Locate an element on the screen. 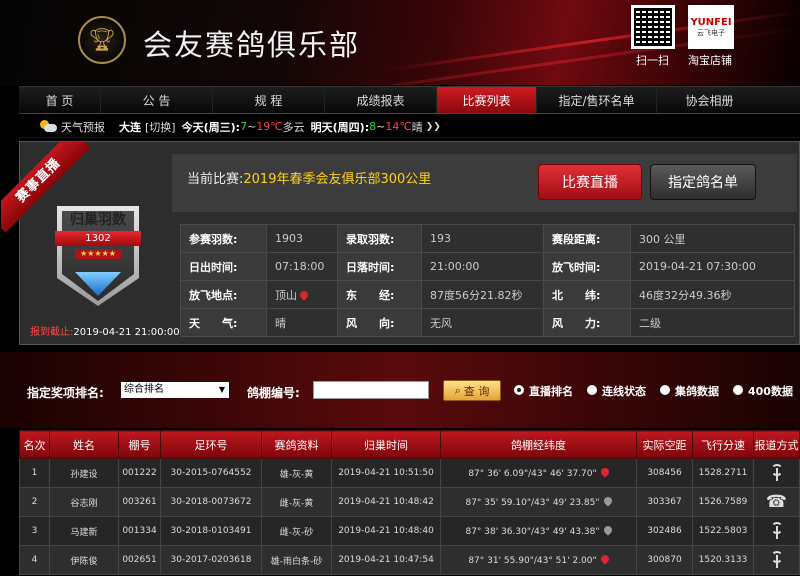 This screenshot has height=576, width=800. col-header: 棚号 is located at coordinates (139, 444).